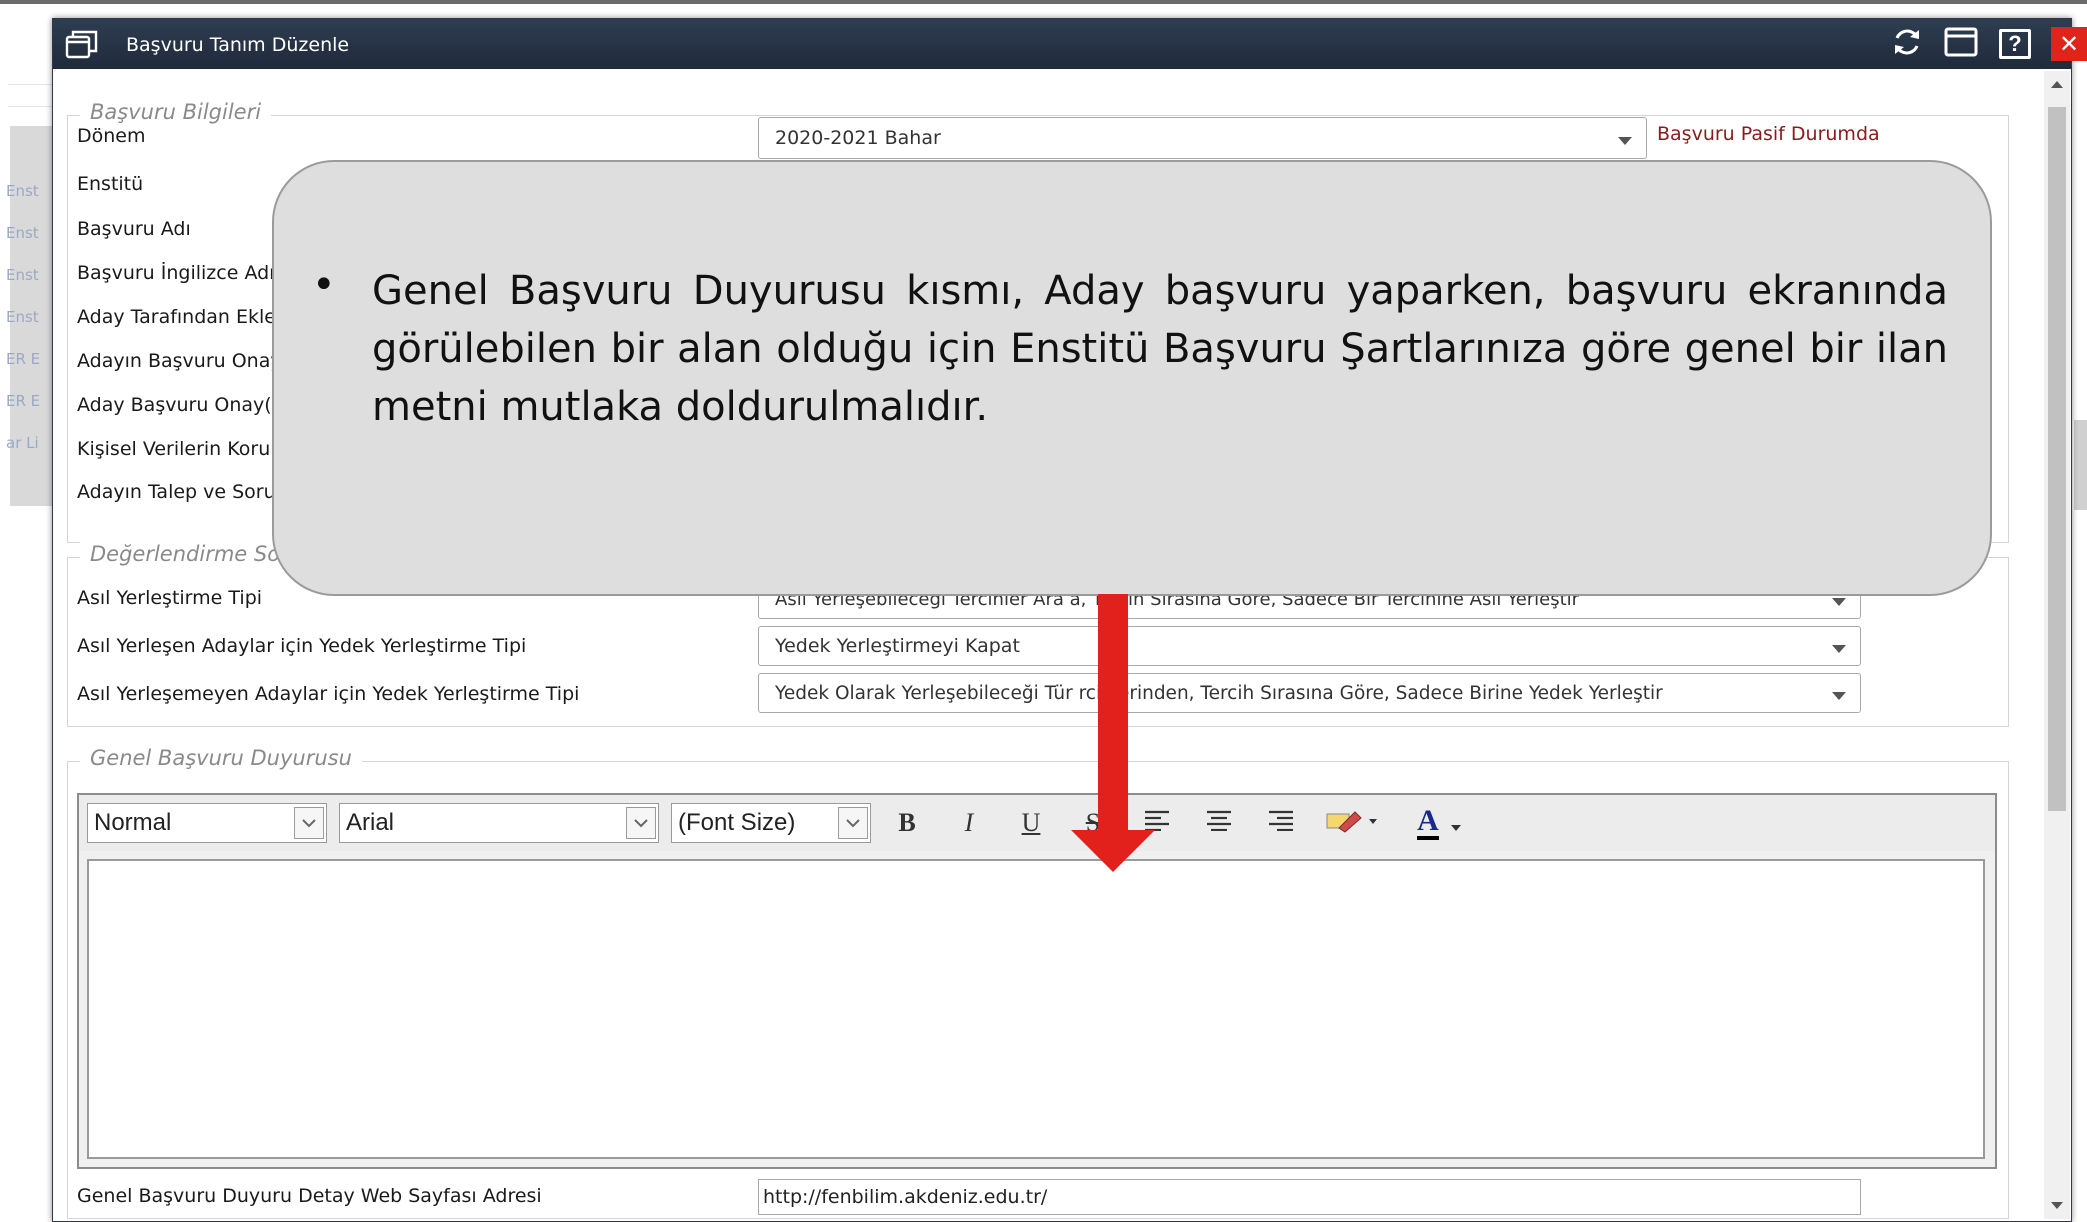  I want to click on section-legend: Başvuru Bilgileri, so click(176, 112).